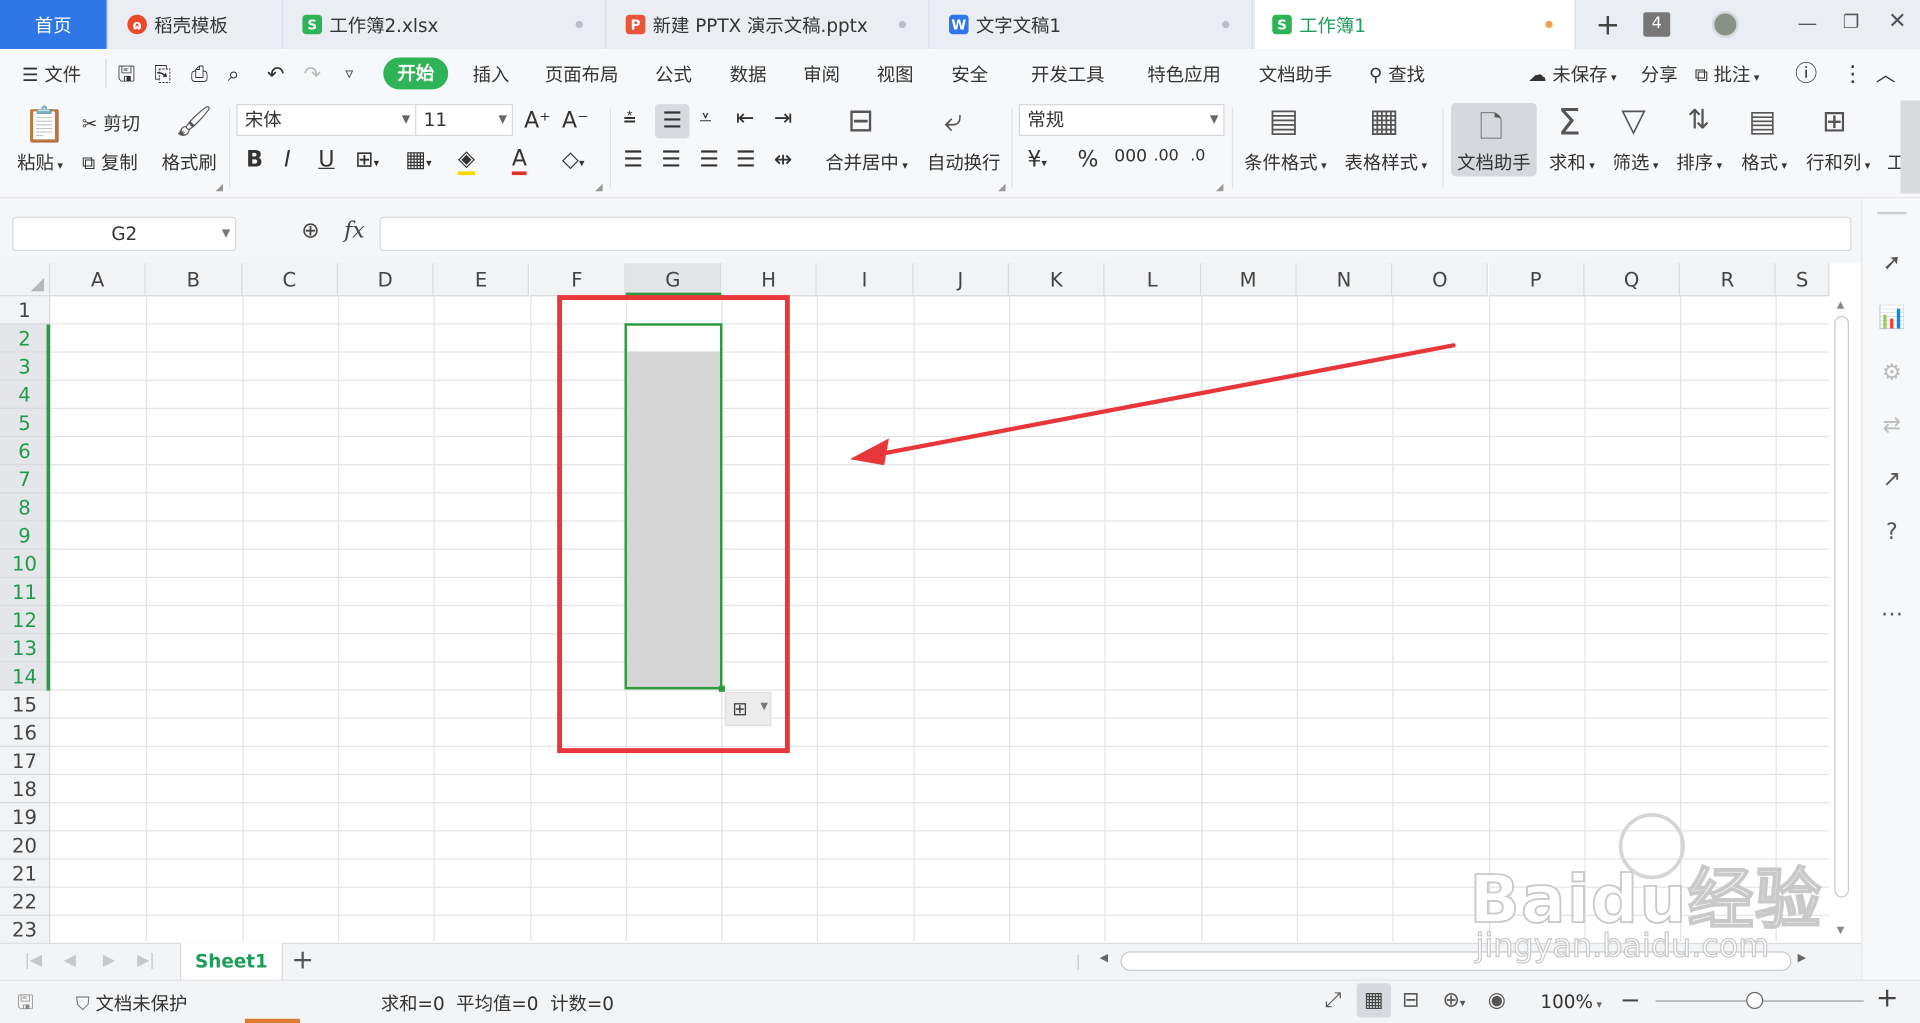  I want to click on menu-view: 视图, so click(895, 74).